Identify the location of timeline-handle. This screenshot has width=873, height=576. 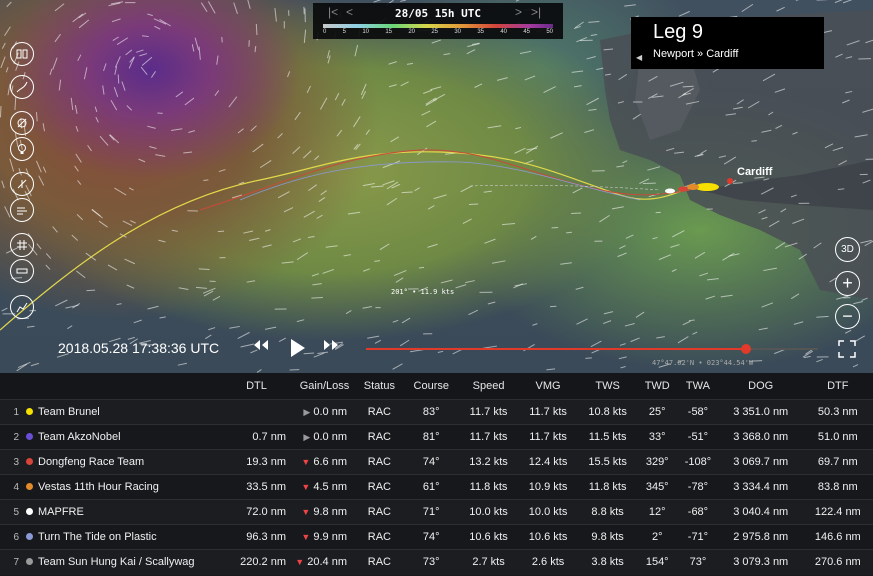
(745, 349).